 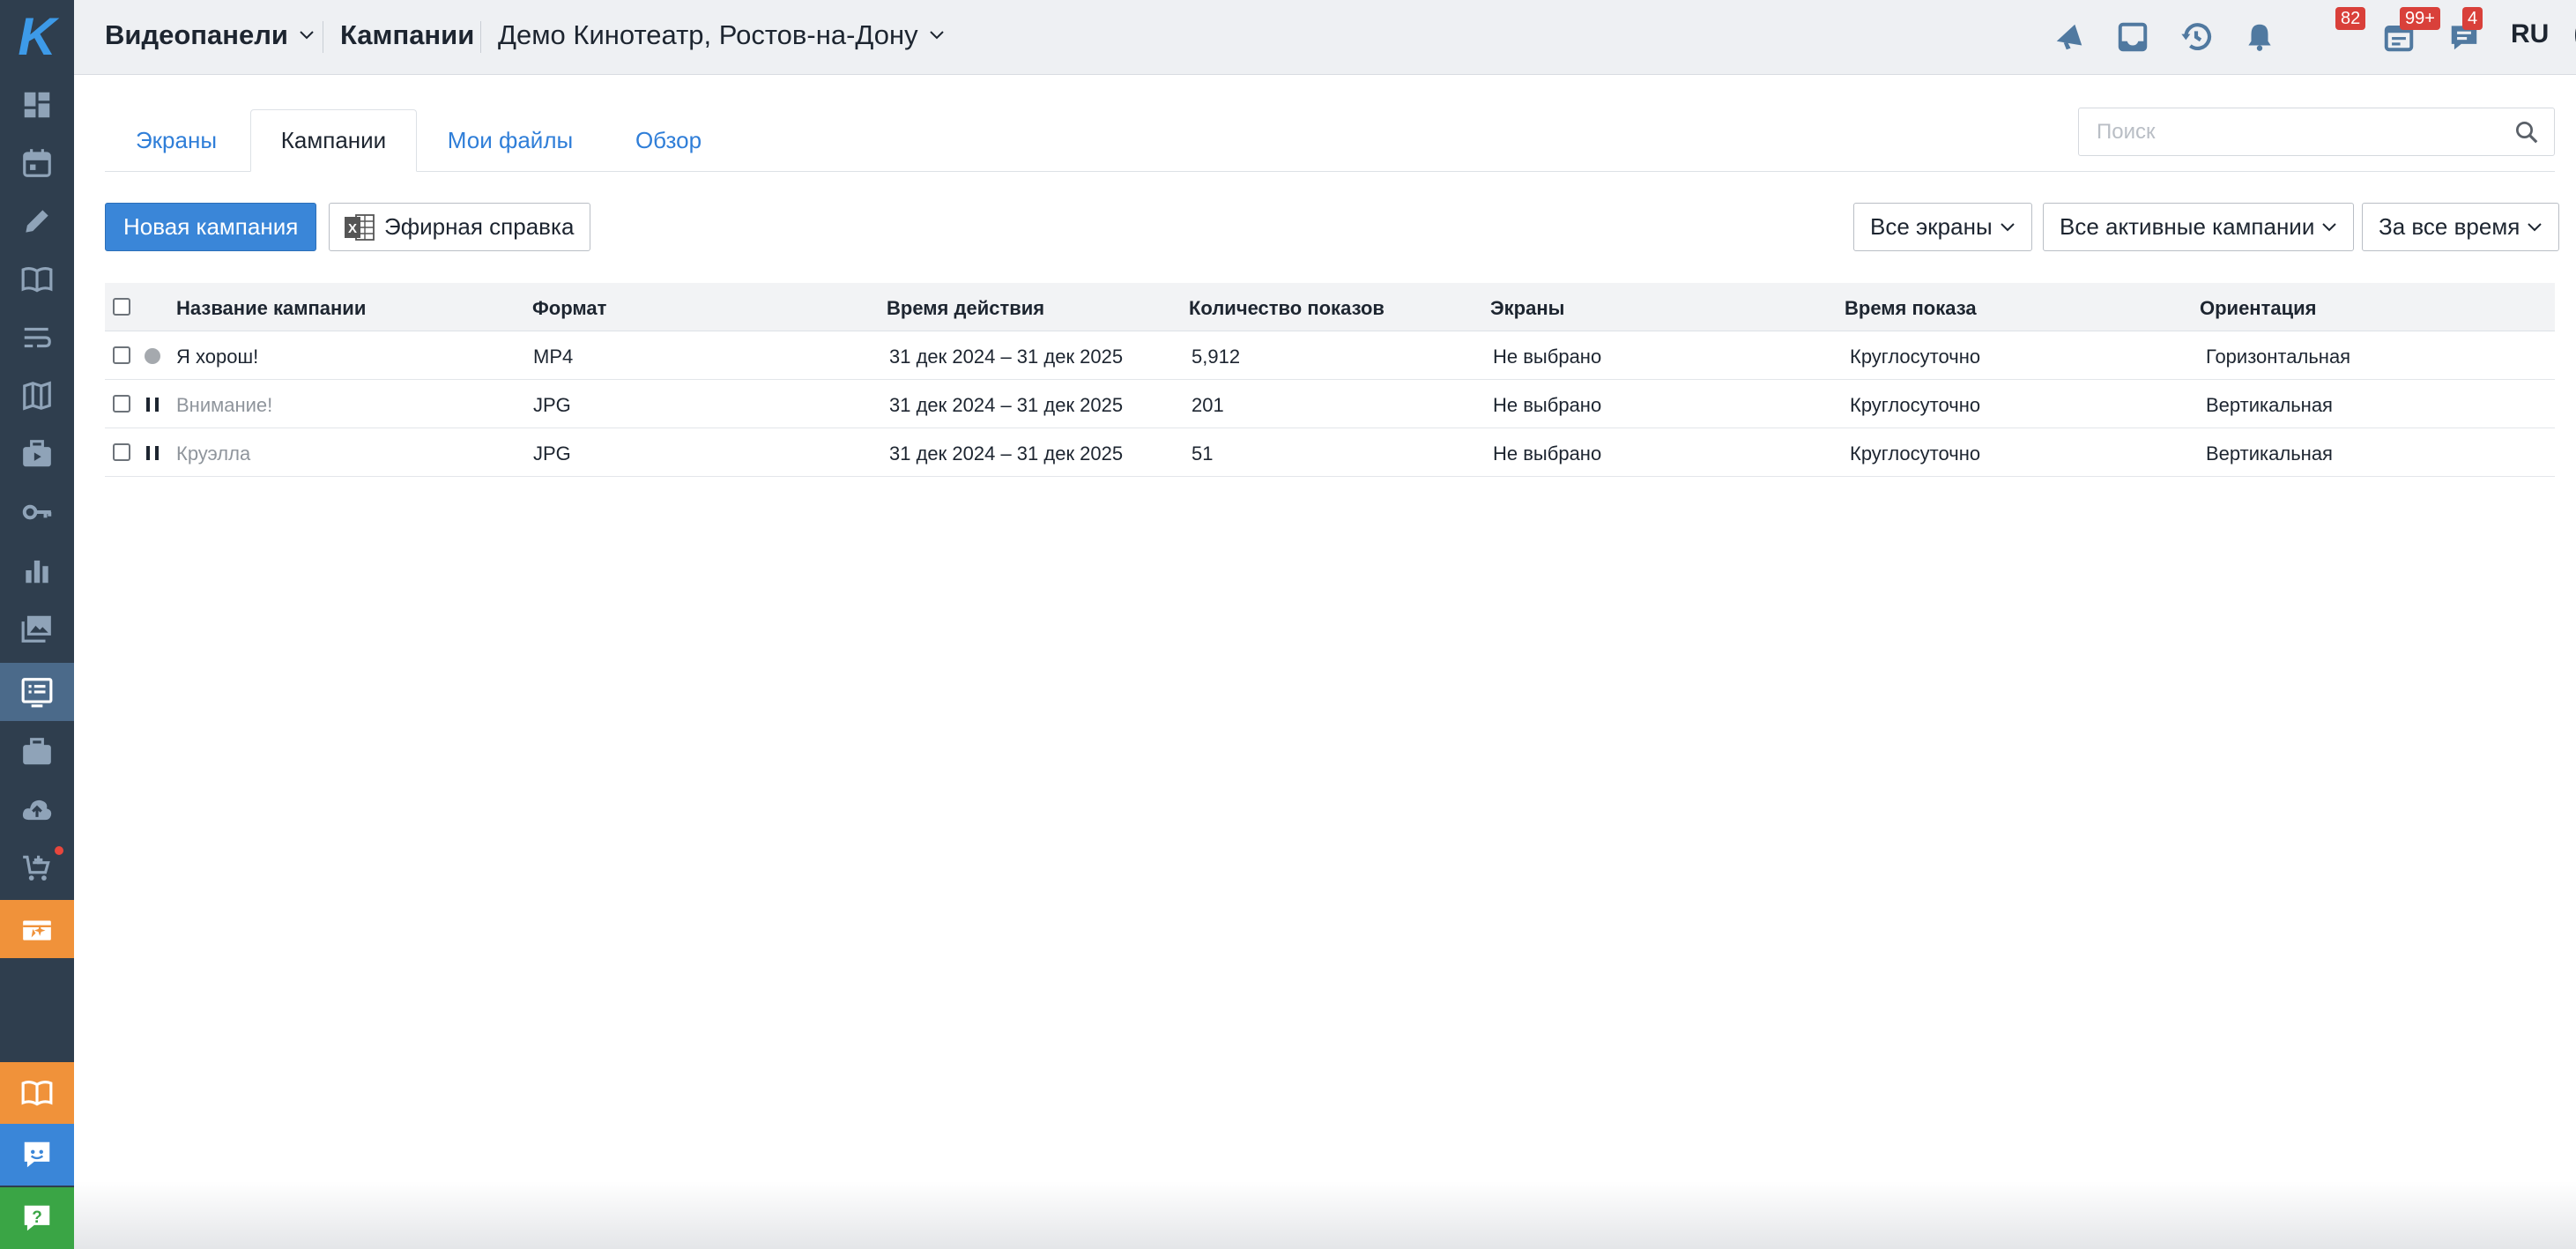 I want to click on cell-shows: 51, so click(x=1202, y=454).